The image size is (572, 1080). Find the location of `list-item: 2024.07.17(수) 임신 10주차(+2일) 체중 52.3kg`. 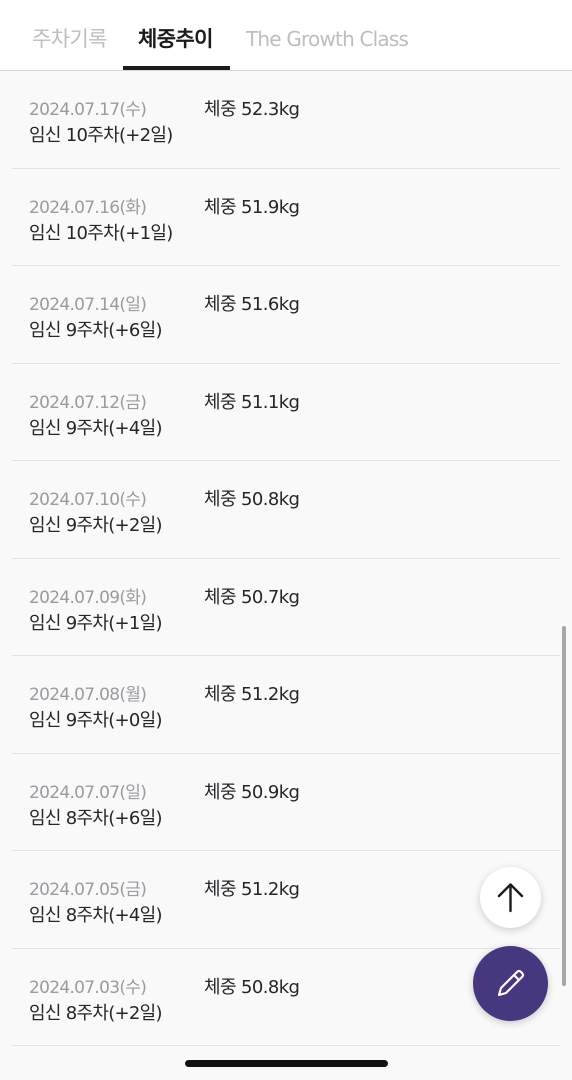

list-item: 2024.07.17(수) 임신 10주차(+2일) 체중 52.3kg is located at coordinates (286, 120).